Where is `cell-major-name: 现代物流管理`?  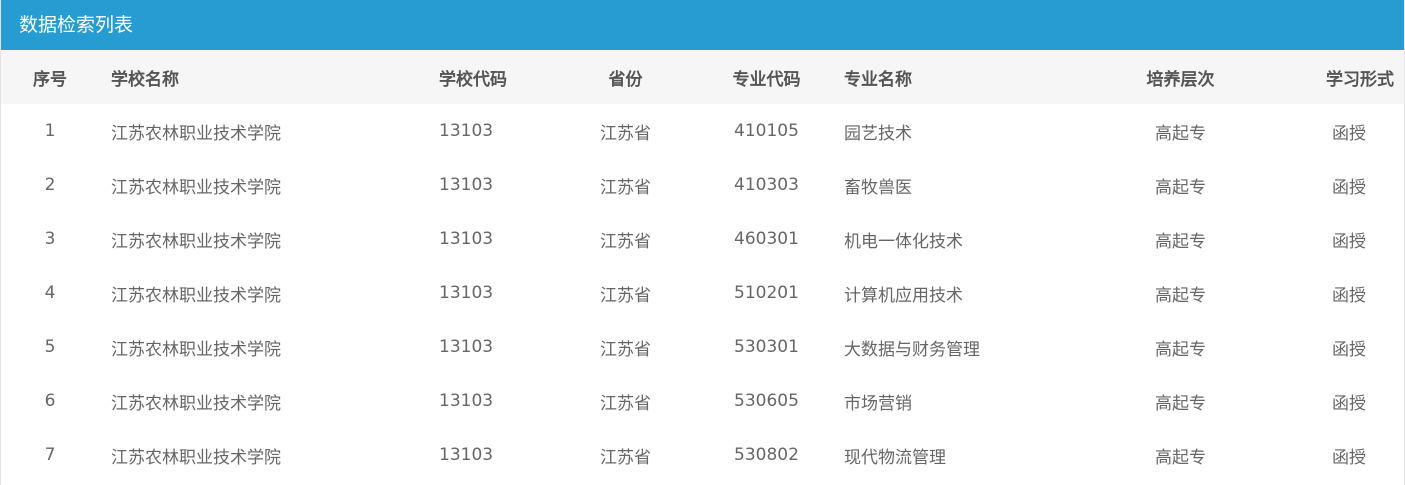
cell-major-name: 现代物流管理 is located at coordinates (895, 457).